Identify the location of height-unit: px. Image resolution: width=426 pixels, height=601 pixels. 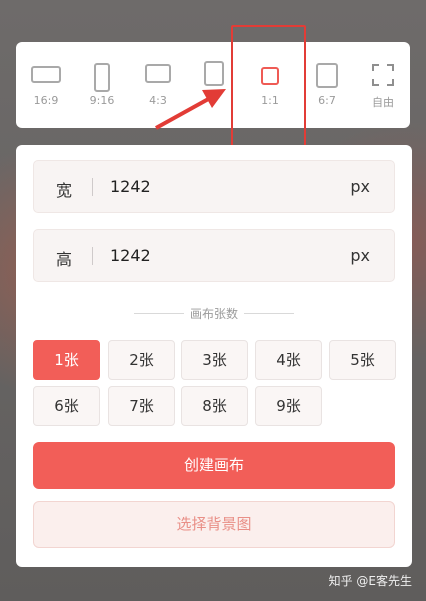
(360, 255).